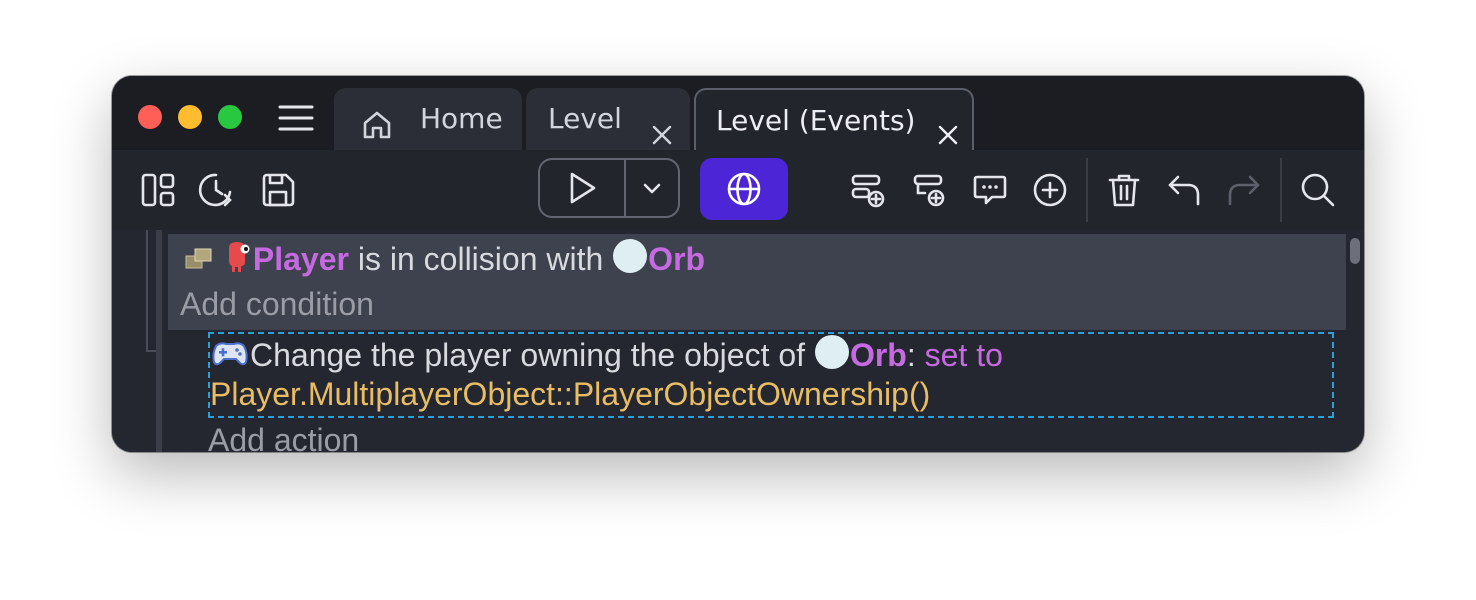  What do you see at coordinates (1050, 190) in the screenshot?
I see `add-other-icon` at bounding box center [1050, 190].